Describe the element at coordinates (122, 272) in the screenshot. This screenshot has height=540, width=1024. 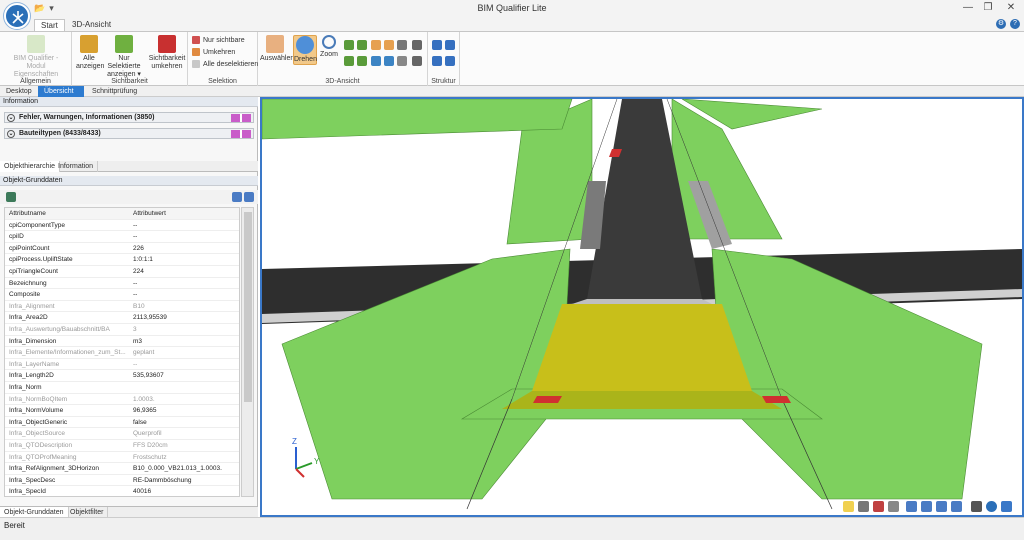
I see `table-row: cpiTriangleCount 224` at that location.